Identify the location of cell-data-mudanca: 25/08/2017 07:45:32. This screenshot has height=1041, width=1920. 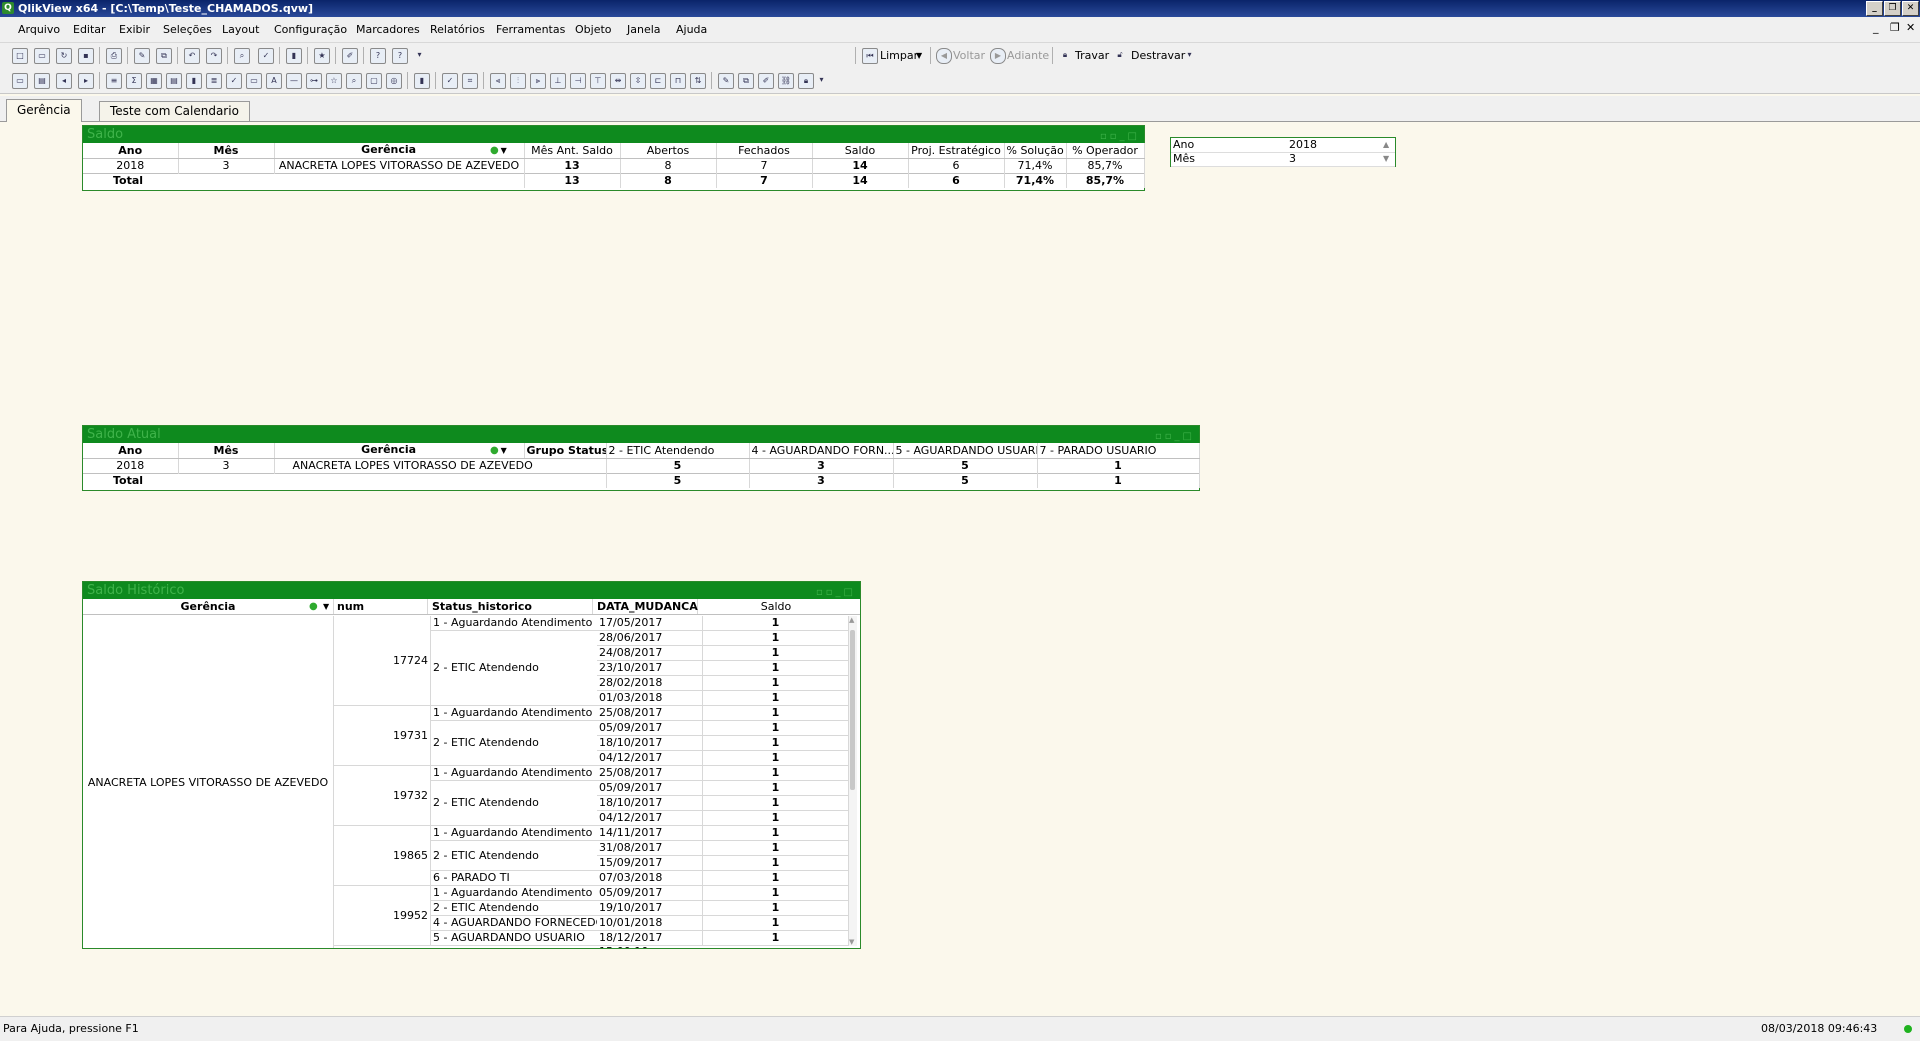
(650, 719).